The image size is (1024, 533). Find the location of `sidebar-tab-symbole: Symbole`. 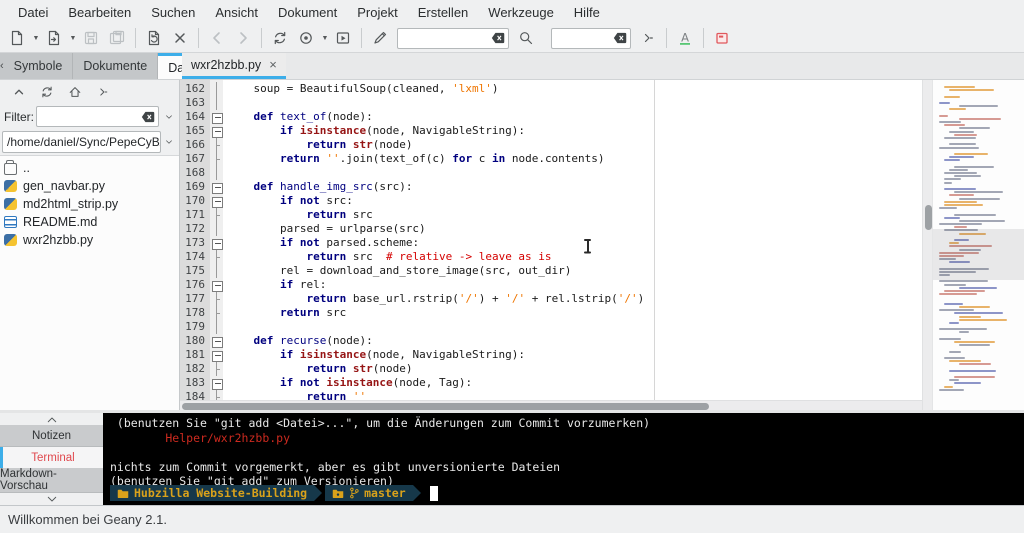

sidebar-tab-symbole: Symbole is located at coordinates (38, 66).